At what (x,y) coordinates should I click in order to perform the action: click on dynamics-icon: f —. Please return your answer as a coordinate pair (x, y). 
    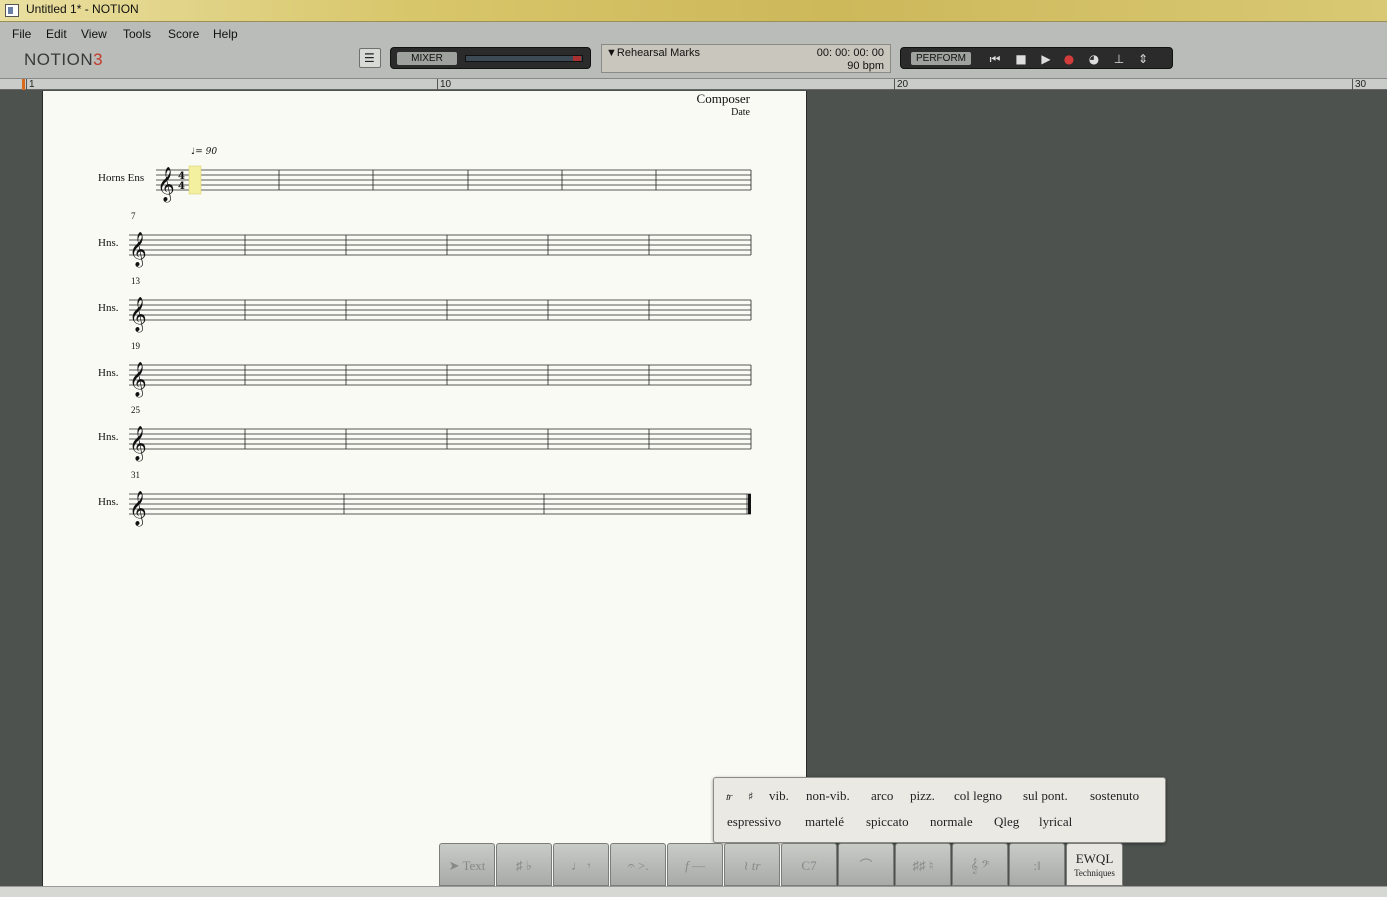
    Looking at the image, I should click on (695, 865).